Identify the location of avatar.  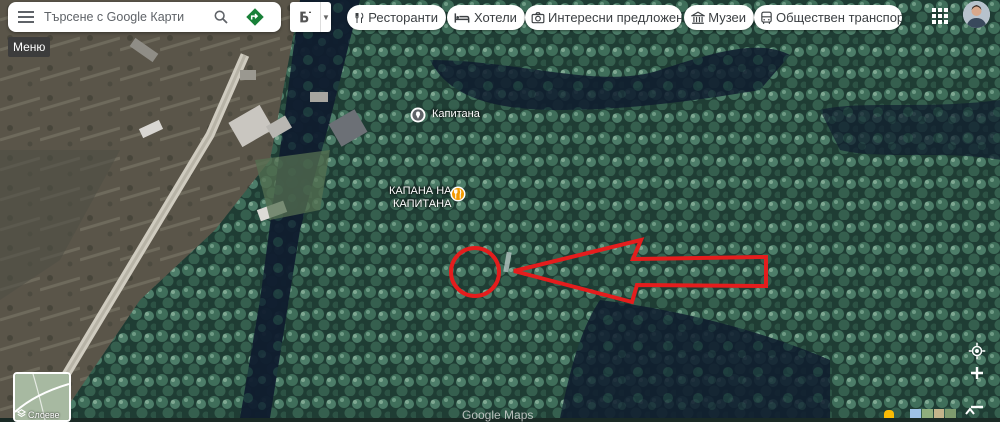
(976, 14).